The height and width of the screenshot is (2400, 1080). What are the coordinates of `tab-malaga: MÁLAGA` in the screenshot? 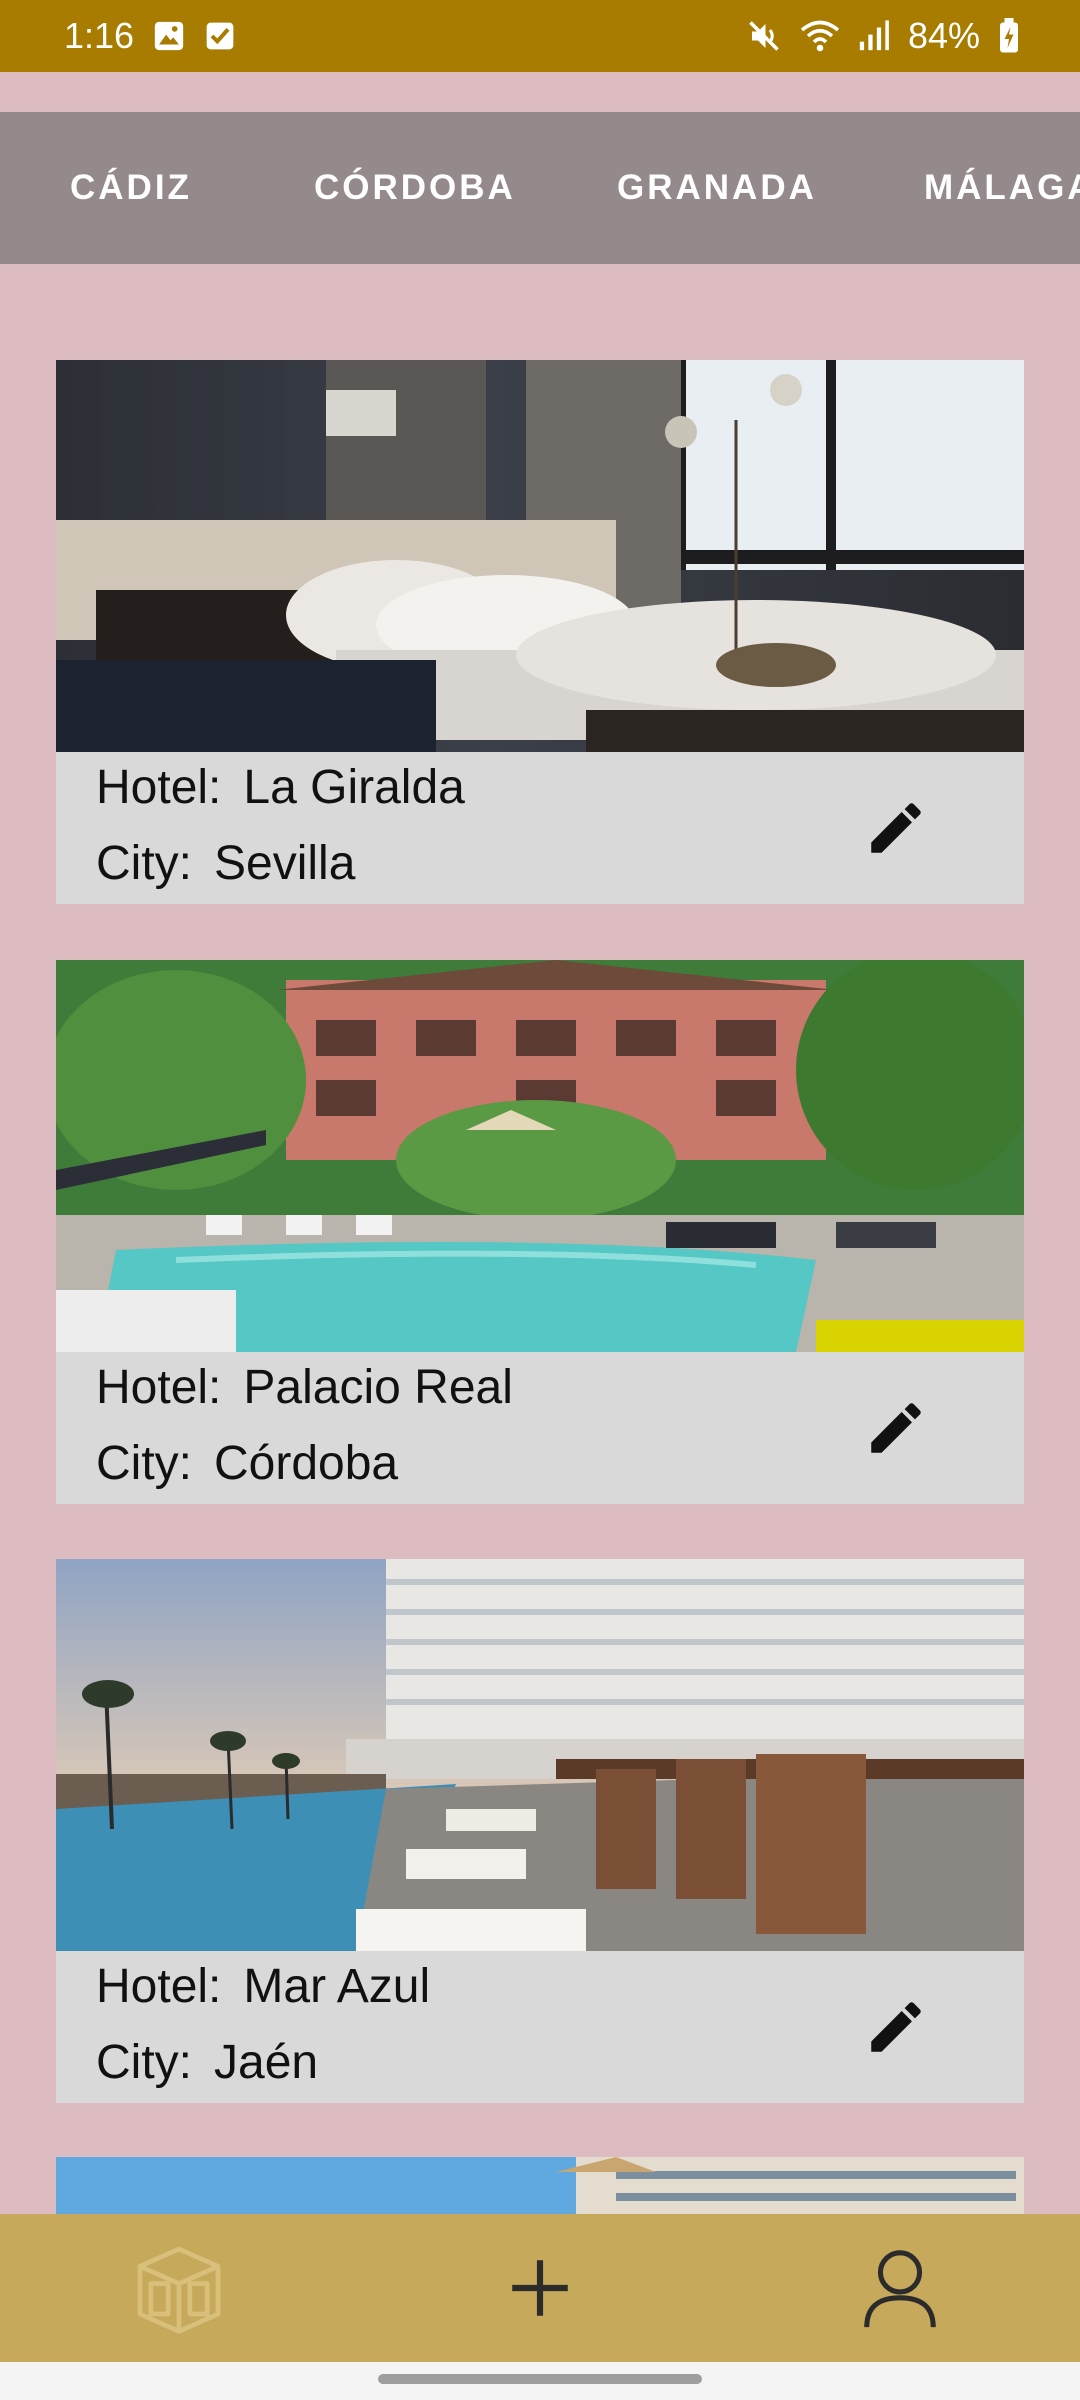 It's located at (1002, 188).